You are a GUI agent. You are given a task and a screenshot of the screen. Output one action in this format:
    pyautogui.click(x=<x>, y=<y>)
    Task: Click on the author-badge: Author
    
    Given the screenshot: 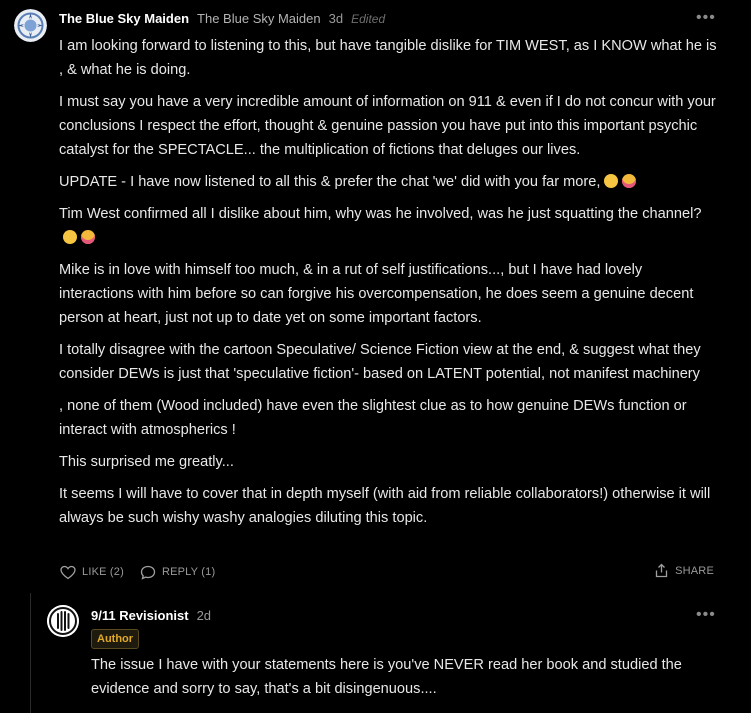 What is the action you would take?
    pyautogui.click(x=115, y=639)
    